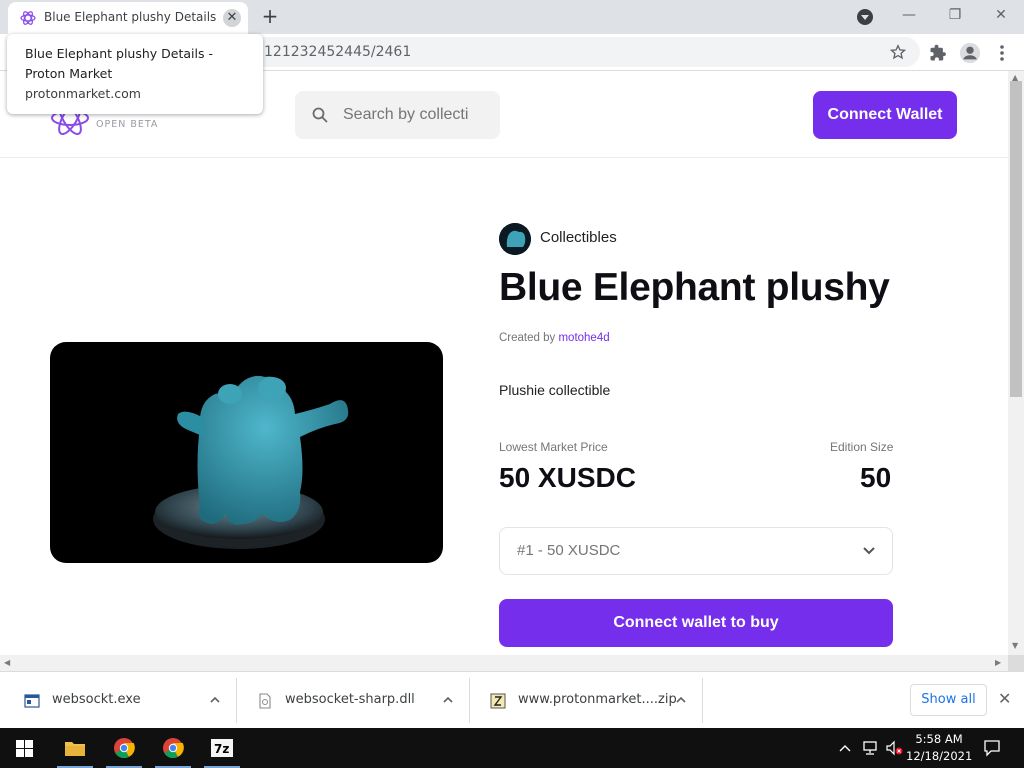  I want to click on taskbar-file-explorer, so click(75, 748).